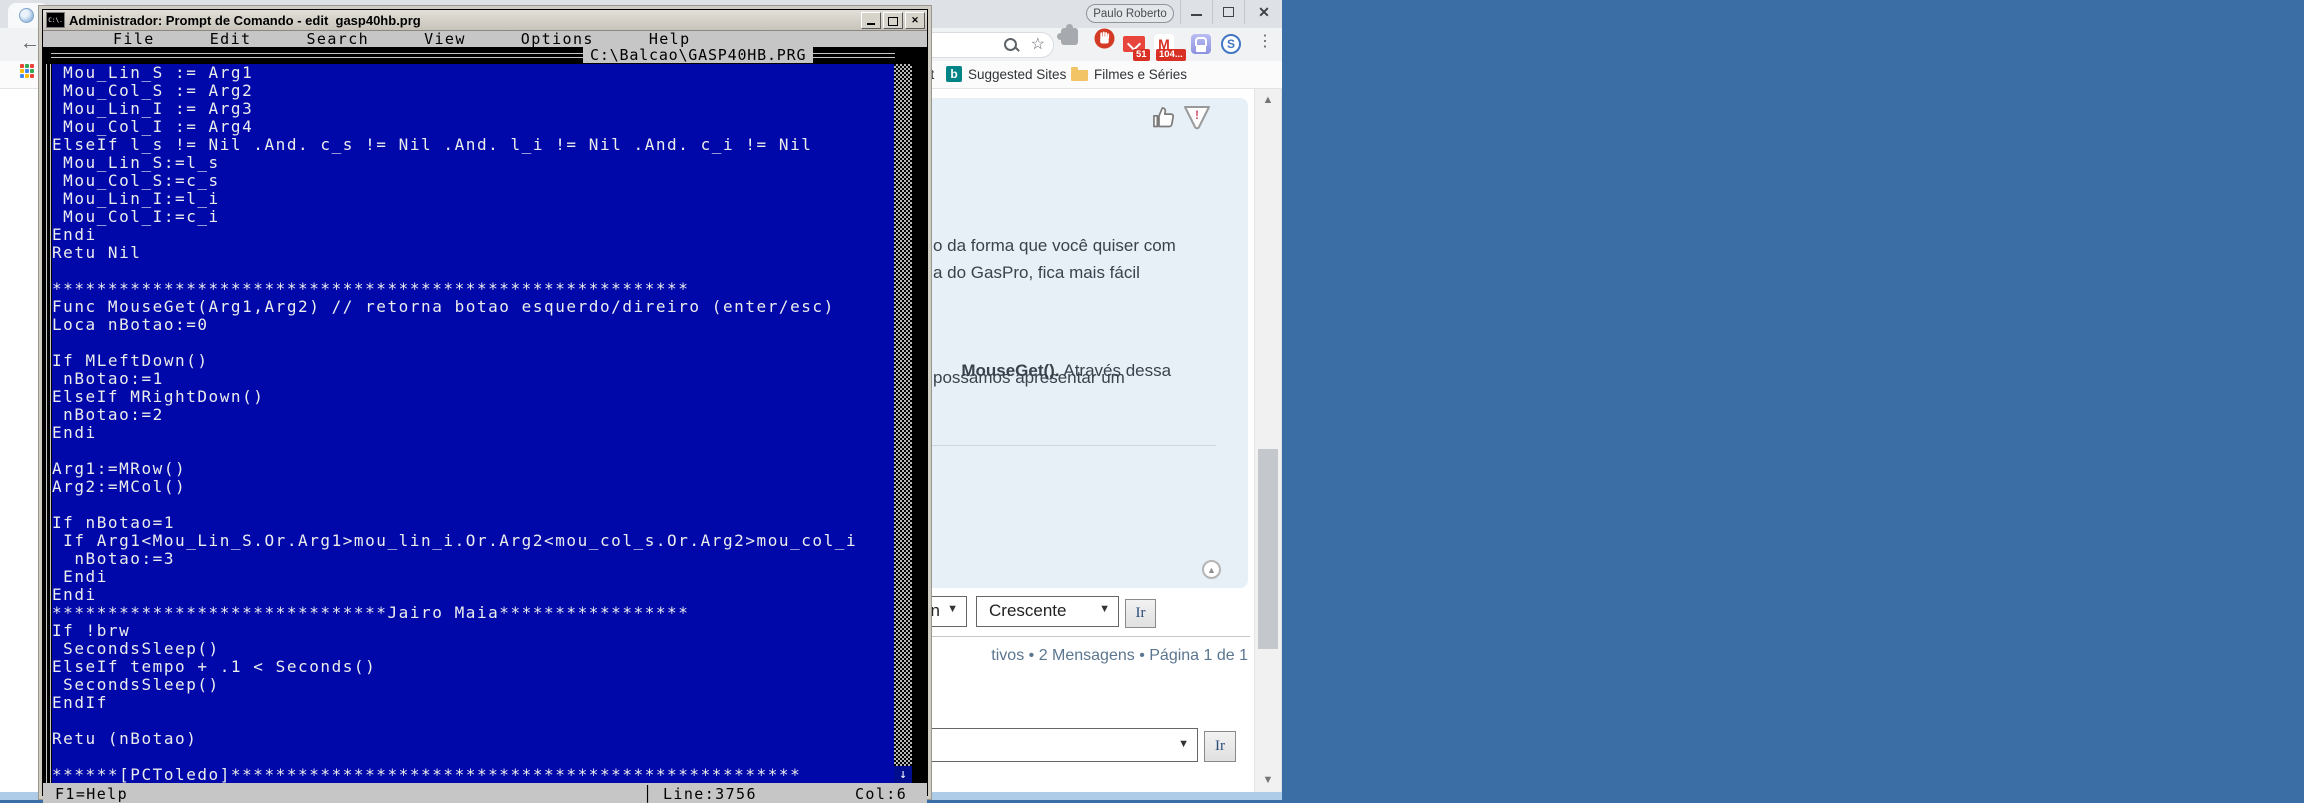 The image size is (2304, 803). Describe the element at coordinates (130, 324) in the screenshot. I see `code-line: Loca nBotao:=0` at that location.